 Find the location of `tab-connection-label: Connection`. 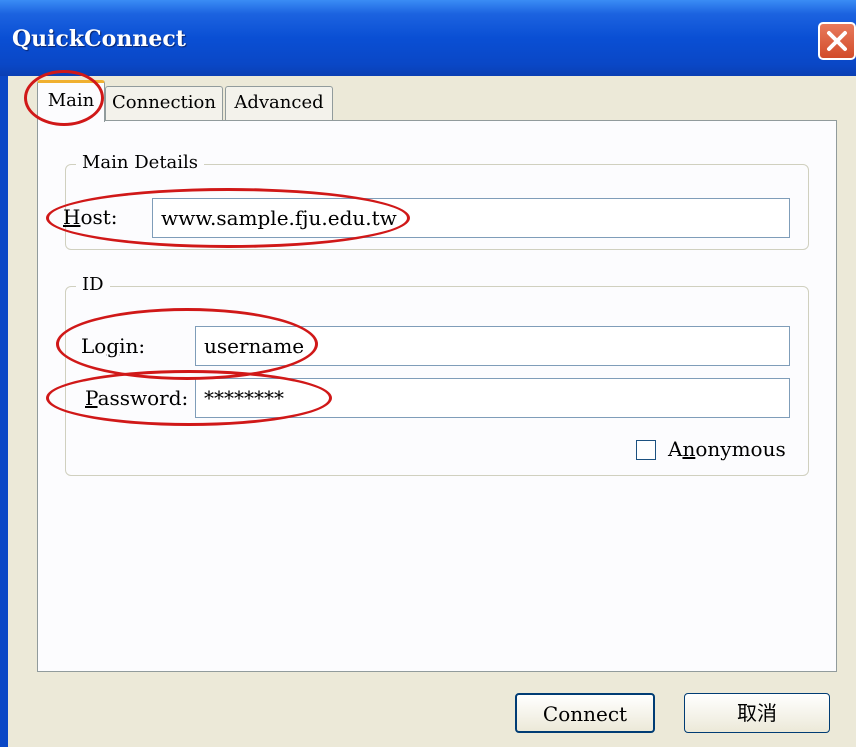

tab-connection-label: Connection is located at coordinates (164, 102).